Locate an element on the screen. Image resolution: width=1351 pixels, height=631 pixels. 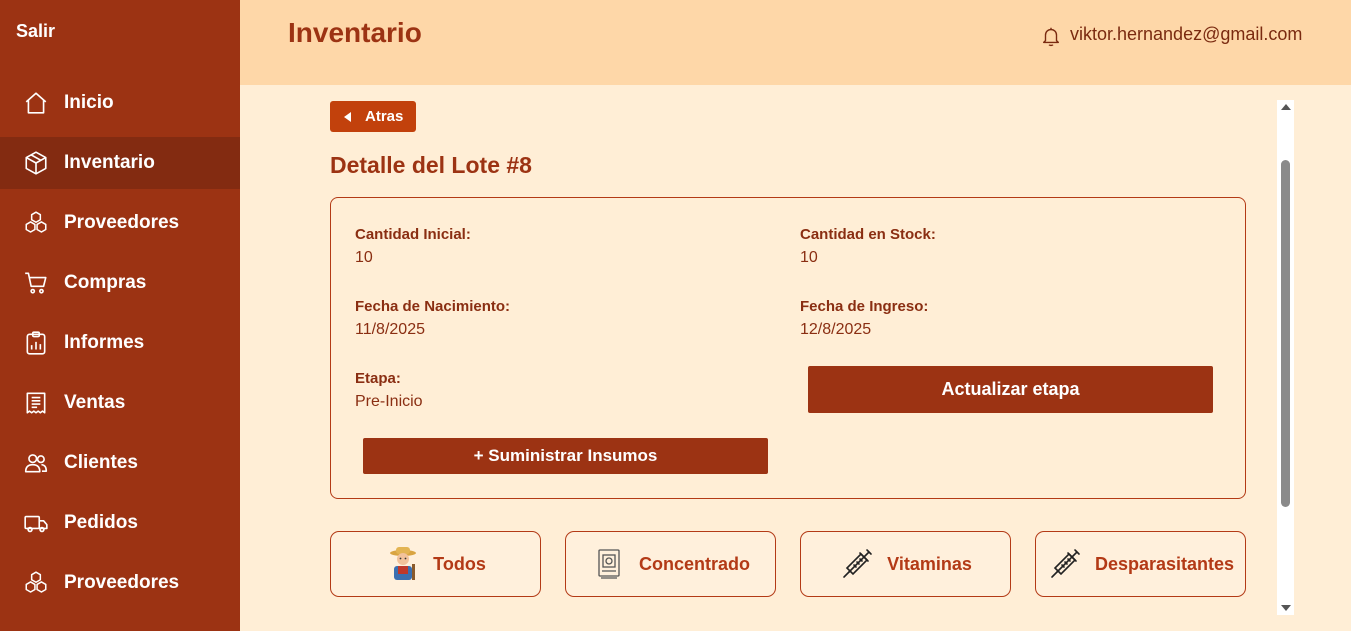
sidebar-item-clientes: Clientes is located at coordinates (120, 463).